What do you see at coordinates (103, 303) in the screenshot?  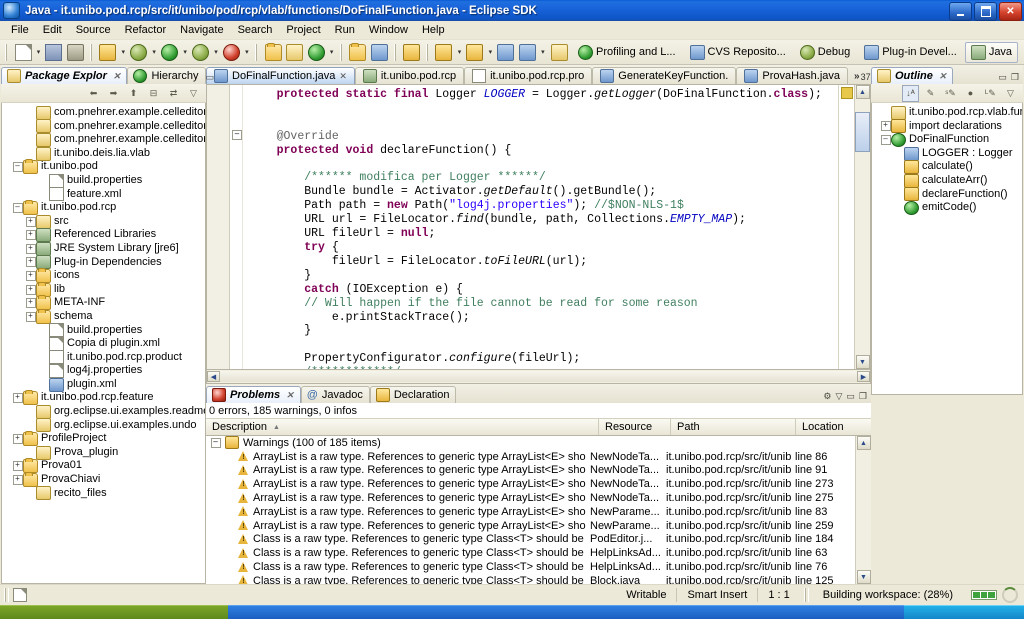 I see `tree-item: + META-INF` at bounding box center [103, 303].